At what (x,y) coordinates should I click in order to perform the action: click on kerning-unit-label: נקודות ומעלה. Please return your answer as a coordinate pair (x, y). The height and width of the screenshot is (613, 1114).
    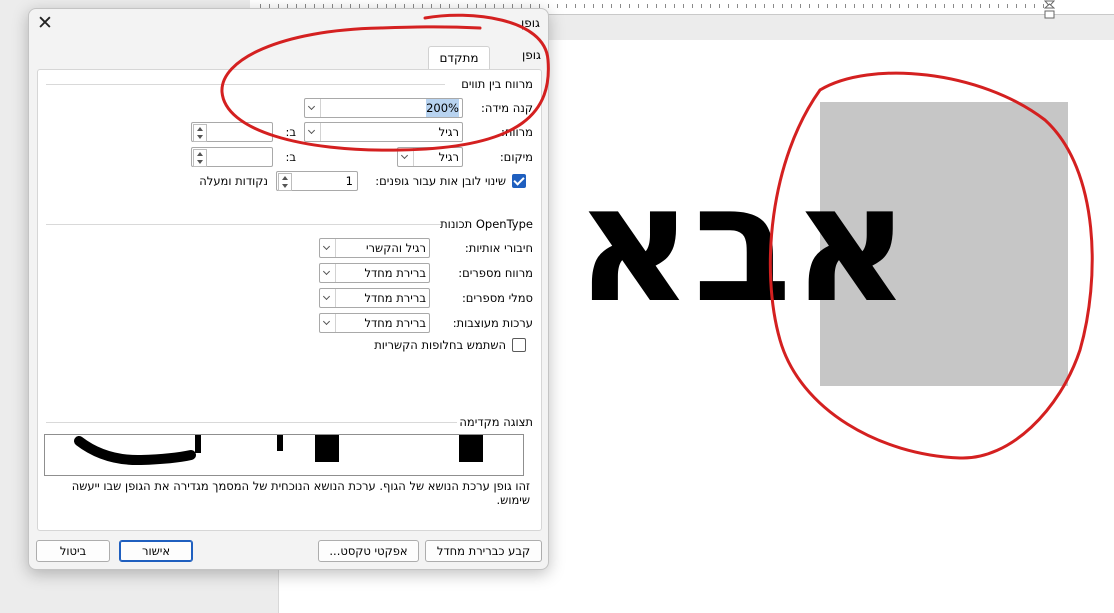
    Looking at the image, I should click on (233, 181).